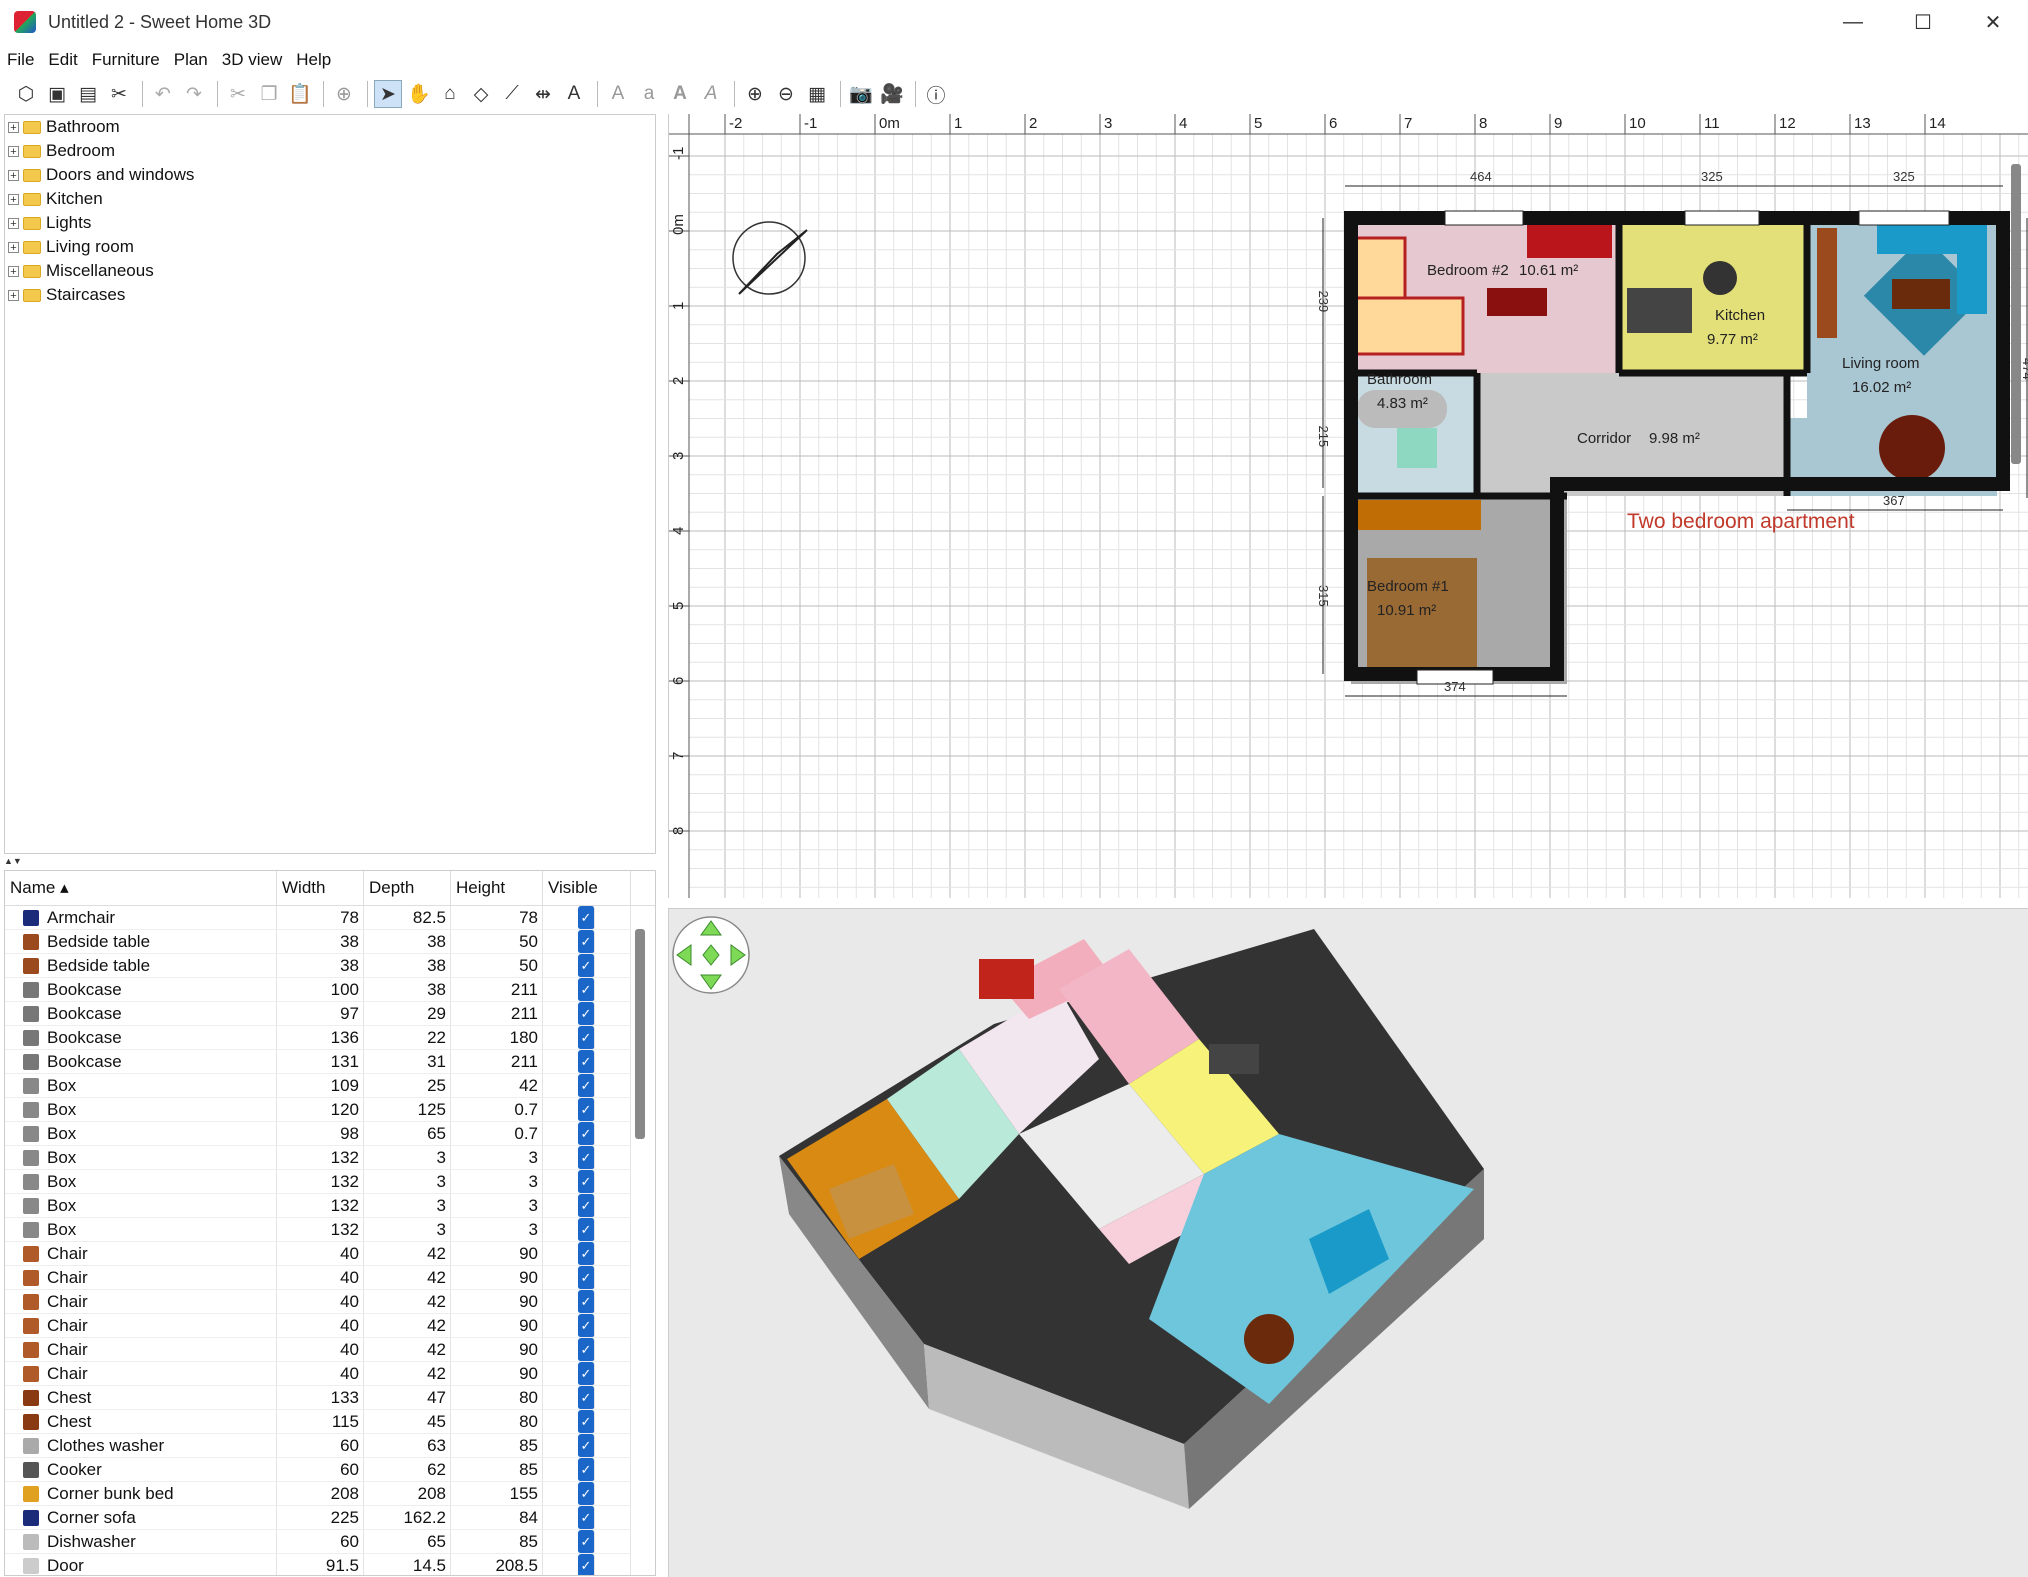  Describe the element at coordinates (330, 1445) in the screenshot. I see `table-row: Clothes washer 60 63 85 ✓` at that location.